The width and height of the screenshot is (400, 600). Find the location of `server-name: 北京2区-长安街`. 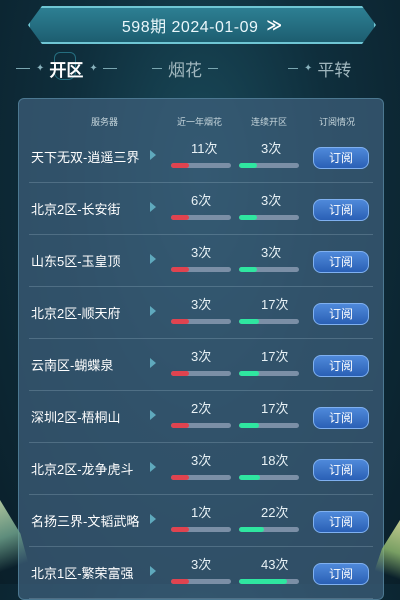

server-name: 北京2区-长安街 is located at coordinates (76, 208).